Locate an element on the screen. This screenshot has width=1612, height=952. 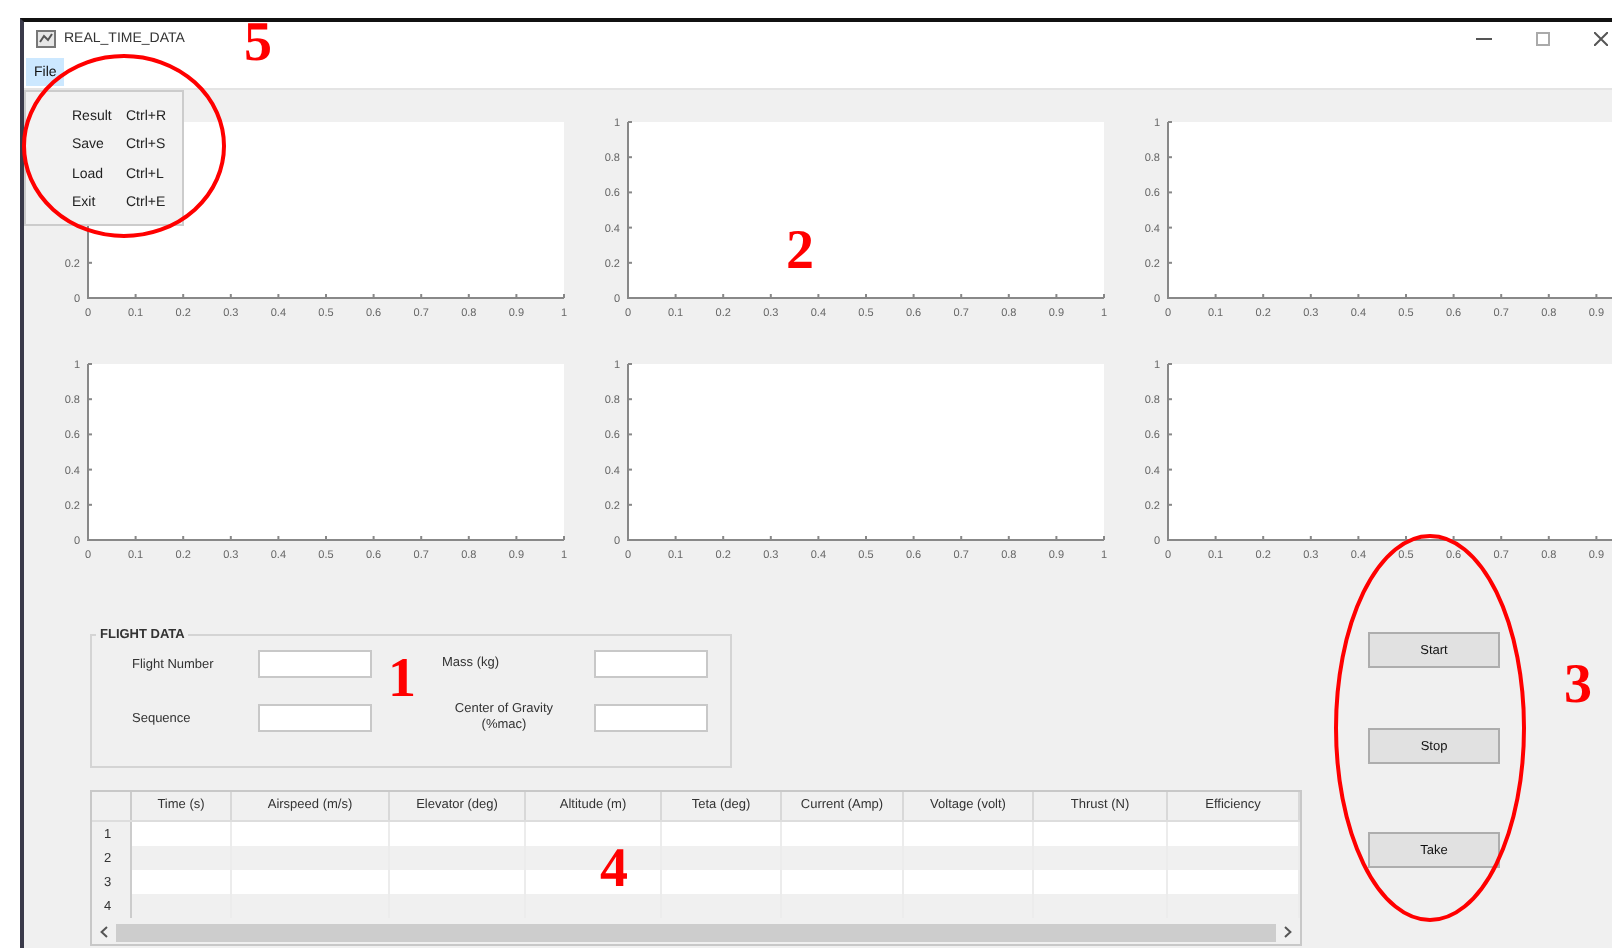
annotation-number: 3 is located at coordinates (1578, 686).